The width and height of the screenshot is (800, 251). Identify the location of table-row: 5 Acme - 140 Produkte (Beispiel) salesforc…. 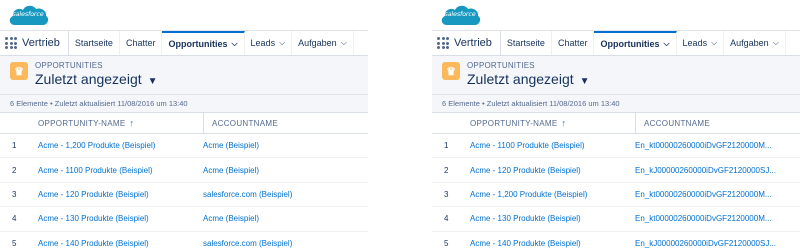
(184, 241).